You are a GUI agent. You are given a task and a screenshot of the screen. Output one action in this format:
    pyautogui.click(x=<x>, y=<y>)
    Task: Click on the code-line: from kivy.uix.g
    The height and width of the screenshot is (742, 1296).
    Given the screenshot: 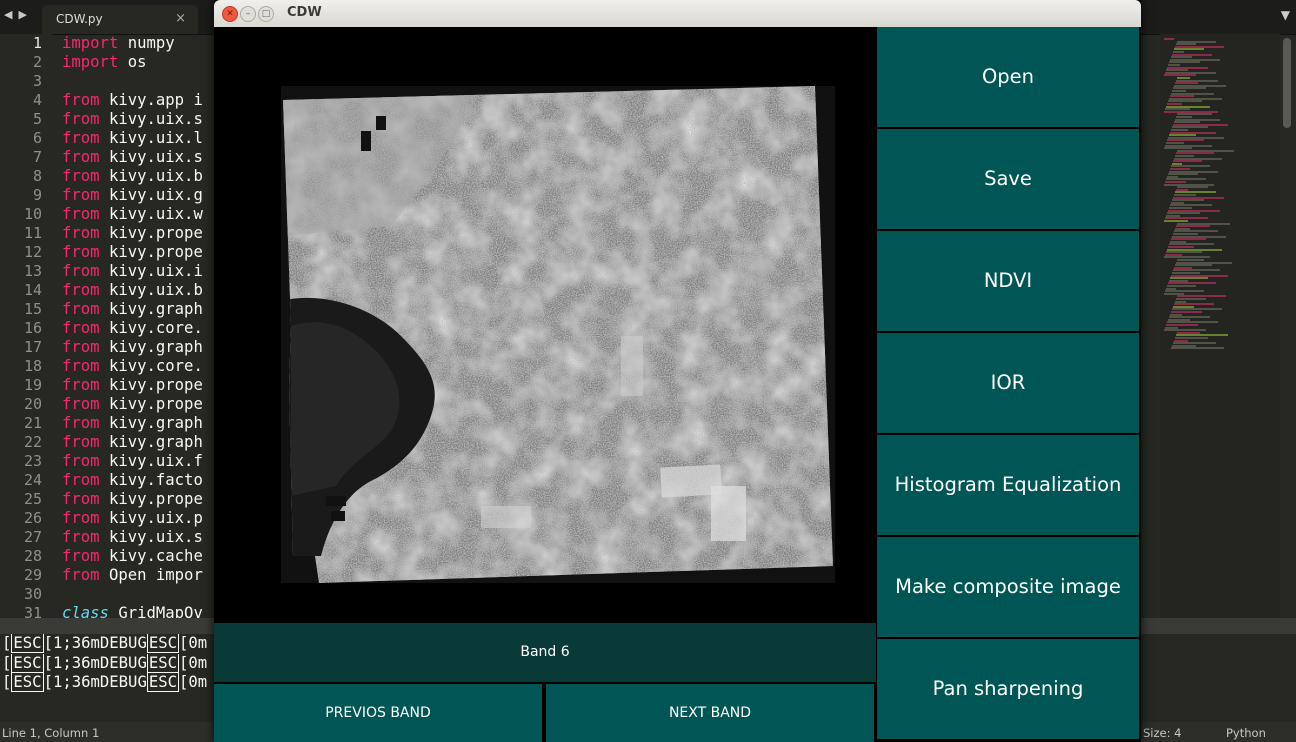 What is the action you would take?
    pyautogui.click(x=142, y=195)
    